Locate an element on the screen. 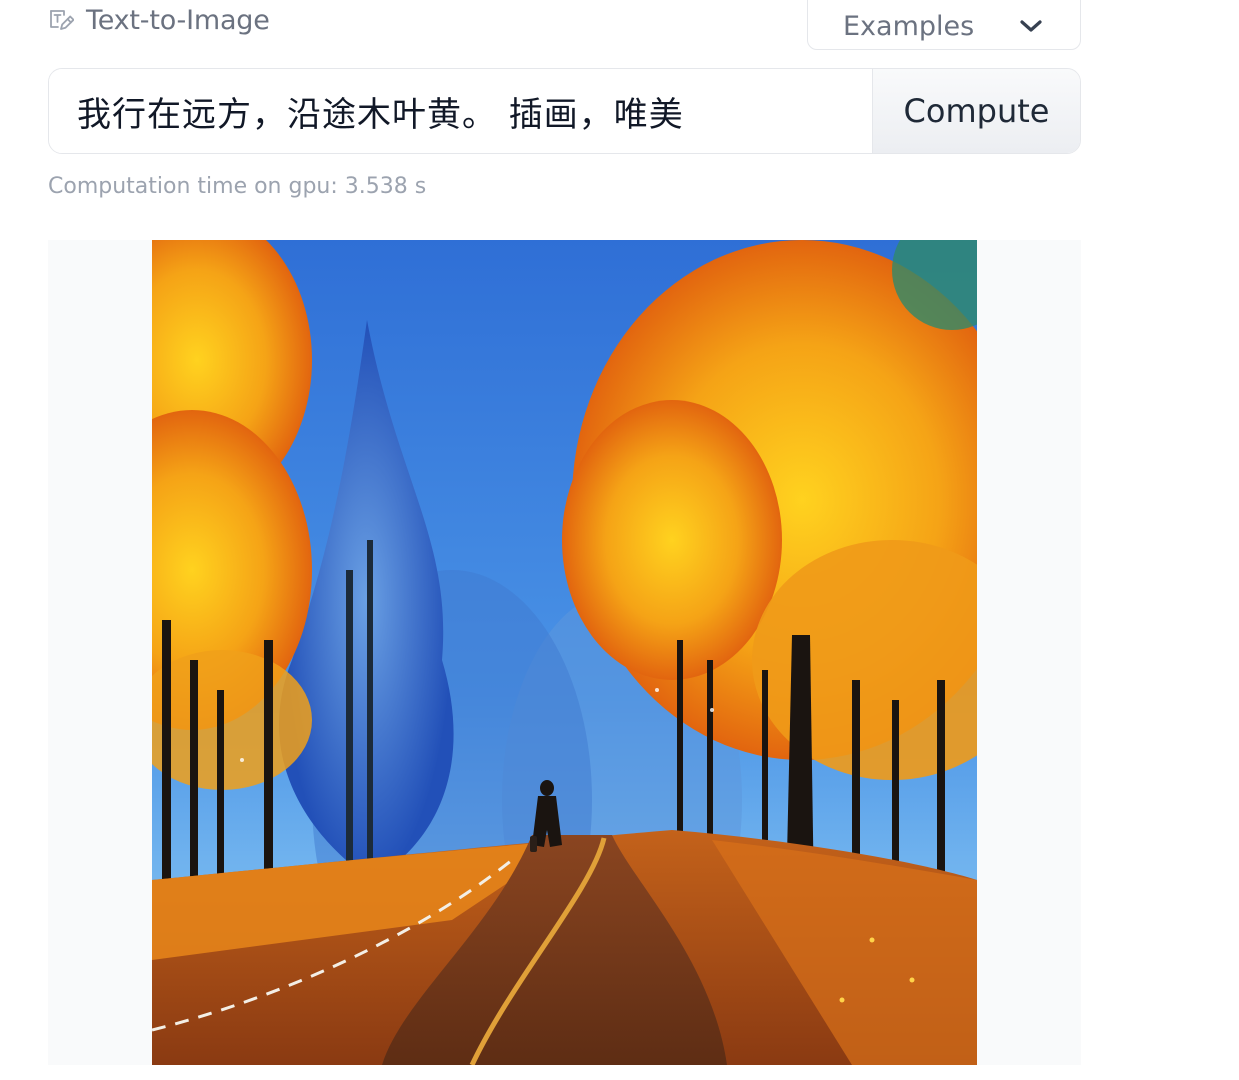  prompt-input is located at coordinates (460, 111).